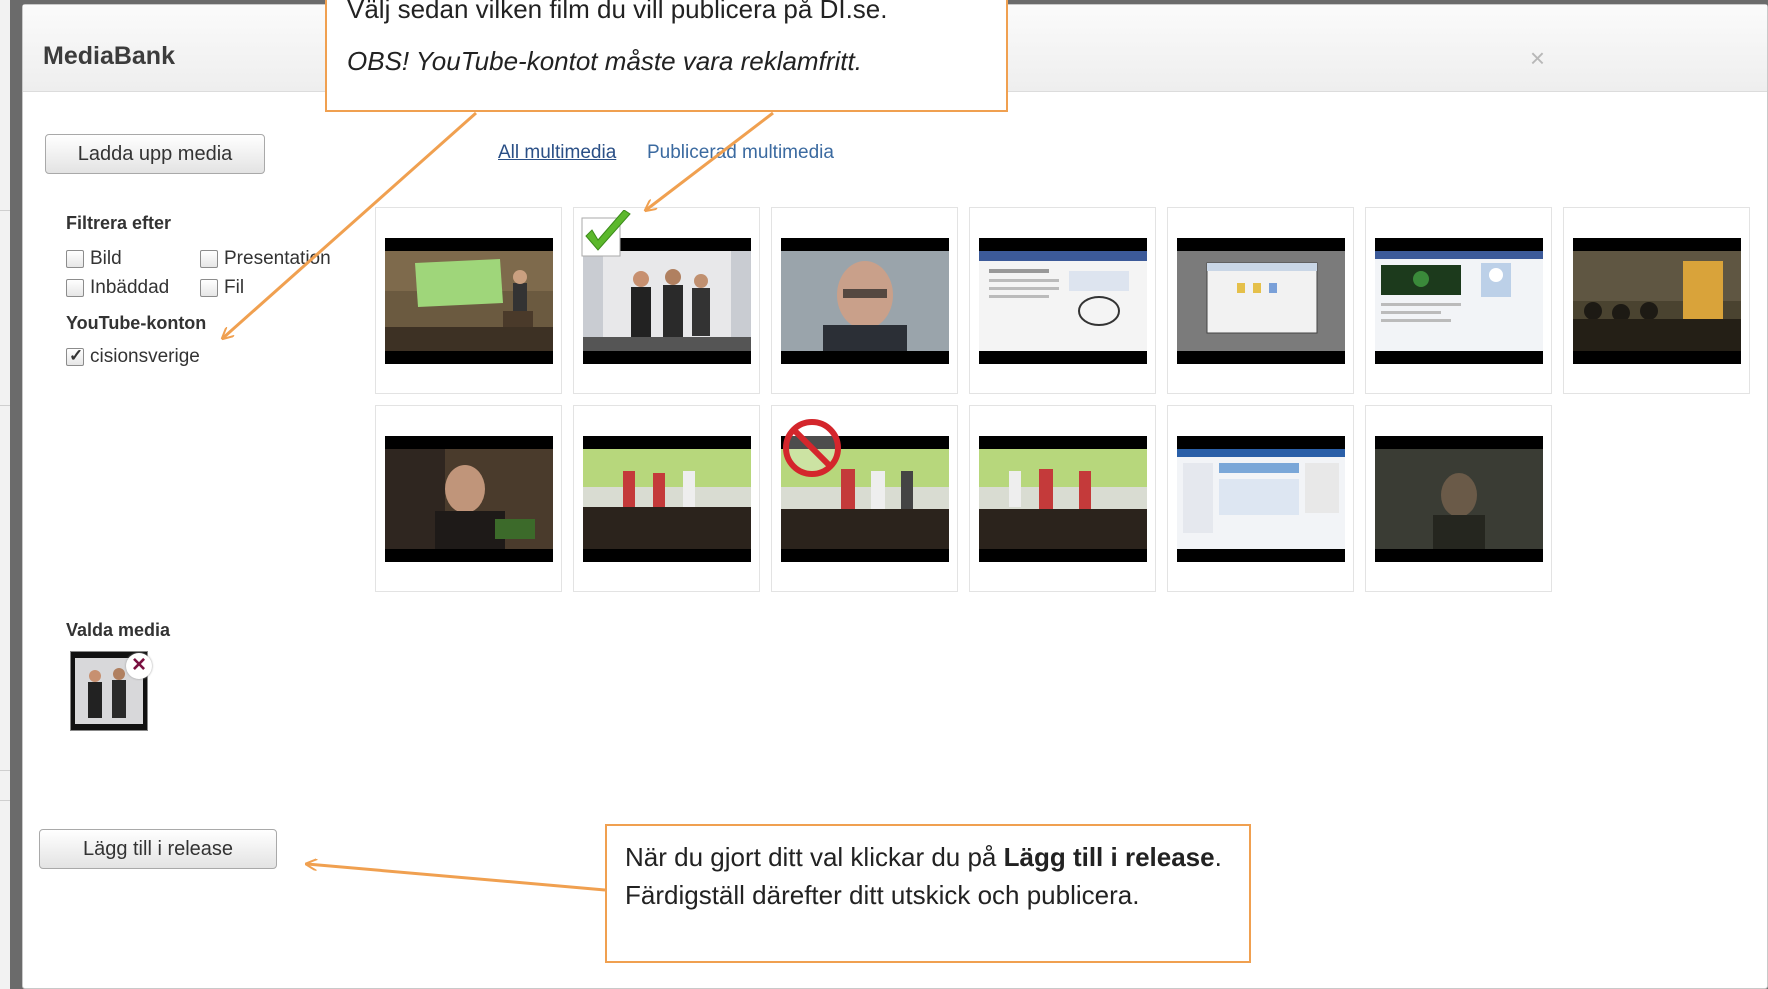 The height and width of the screenshot is (989, 1768). I want to click on tab-published-multimedia: Publicerad multimedia, so click(740, 153).